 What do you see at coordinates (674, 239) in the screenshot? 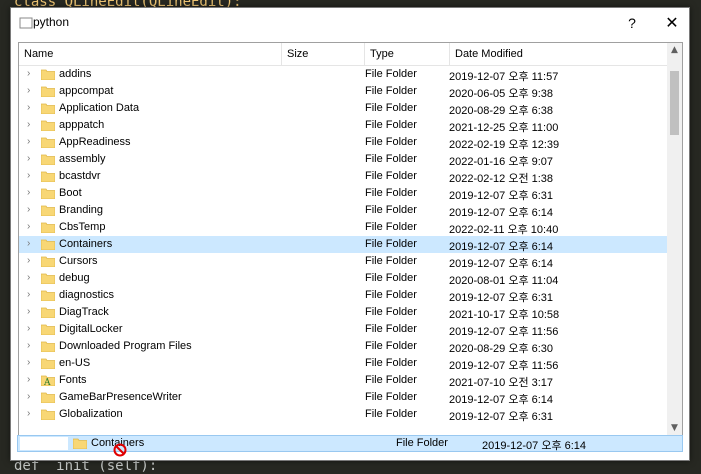
I see `vertical-scrollbar: ▲ ▼` at bounding box center [674, 239].